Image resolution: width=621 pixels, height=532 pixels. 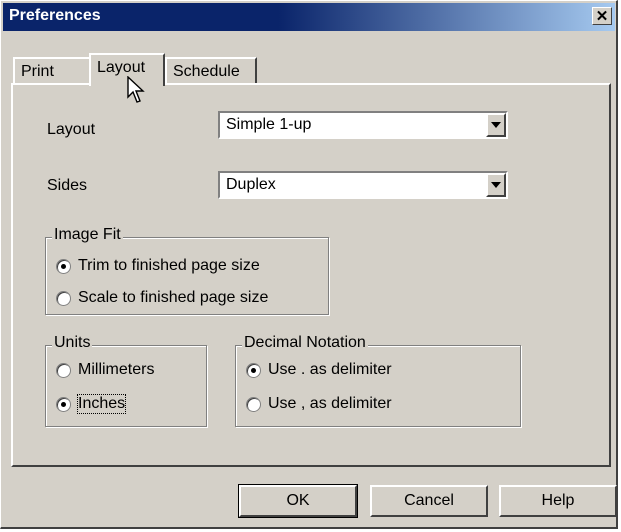 I want to click on scale-radio-label: Scale to finished page size, so click(x=173, y=297).